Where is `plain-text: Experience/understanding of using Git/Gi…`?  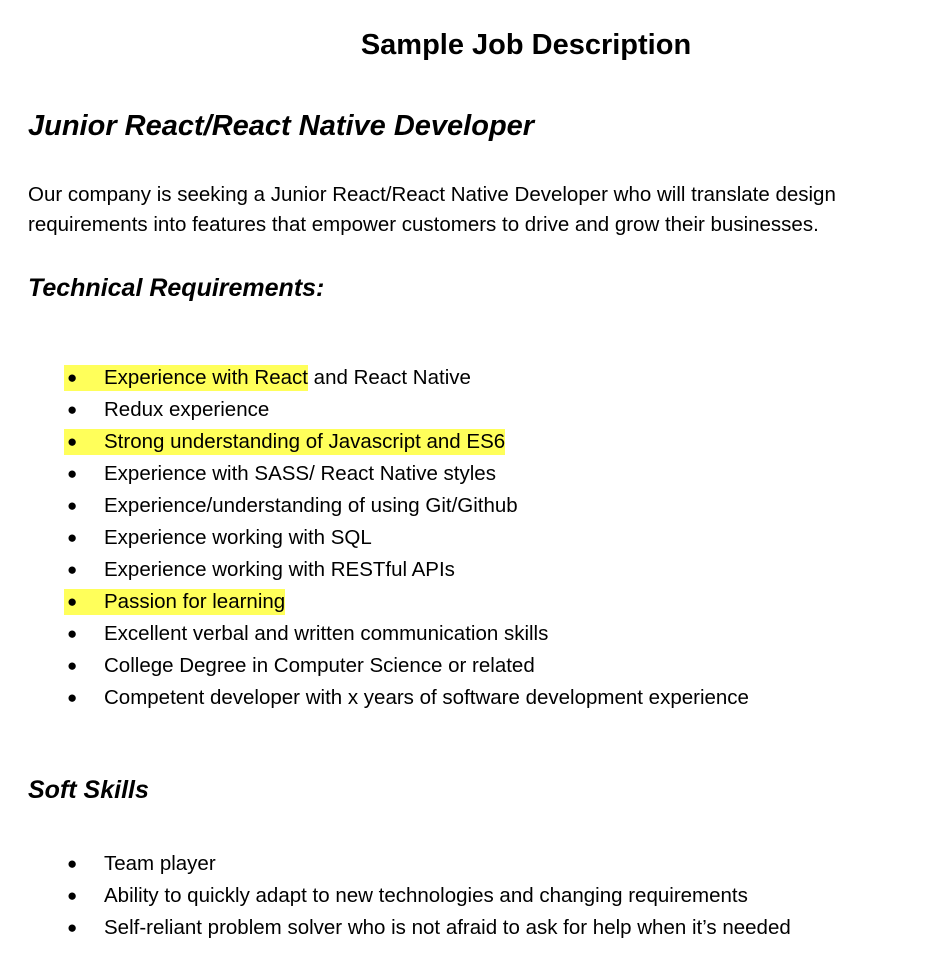 plain-text: Experience/understanding of using Git/Gi… is located at coordinates (311, 505).